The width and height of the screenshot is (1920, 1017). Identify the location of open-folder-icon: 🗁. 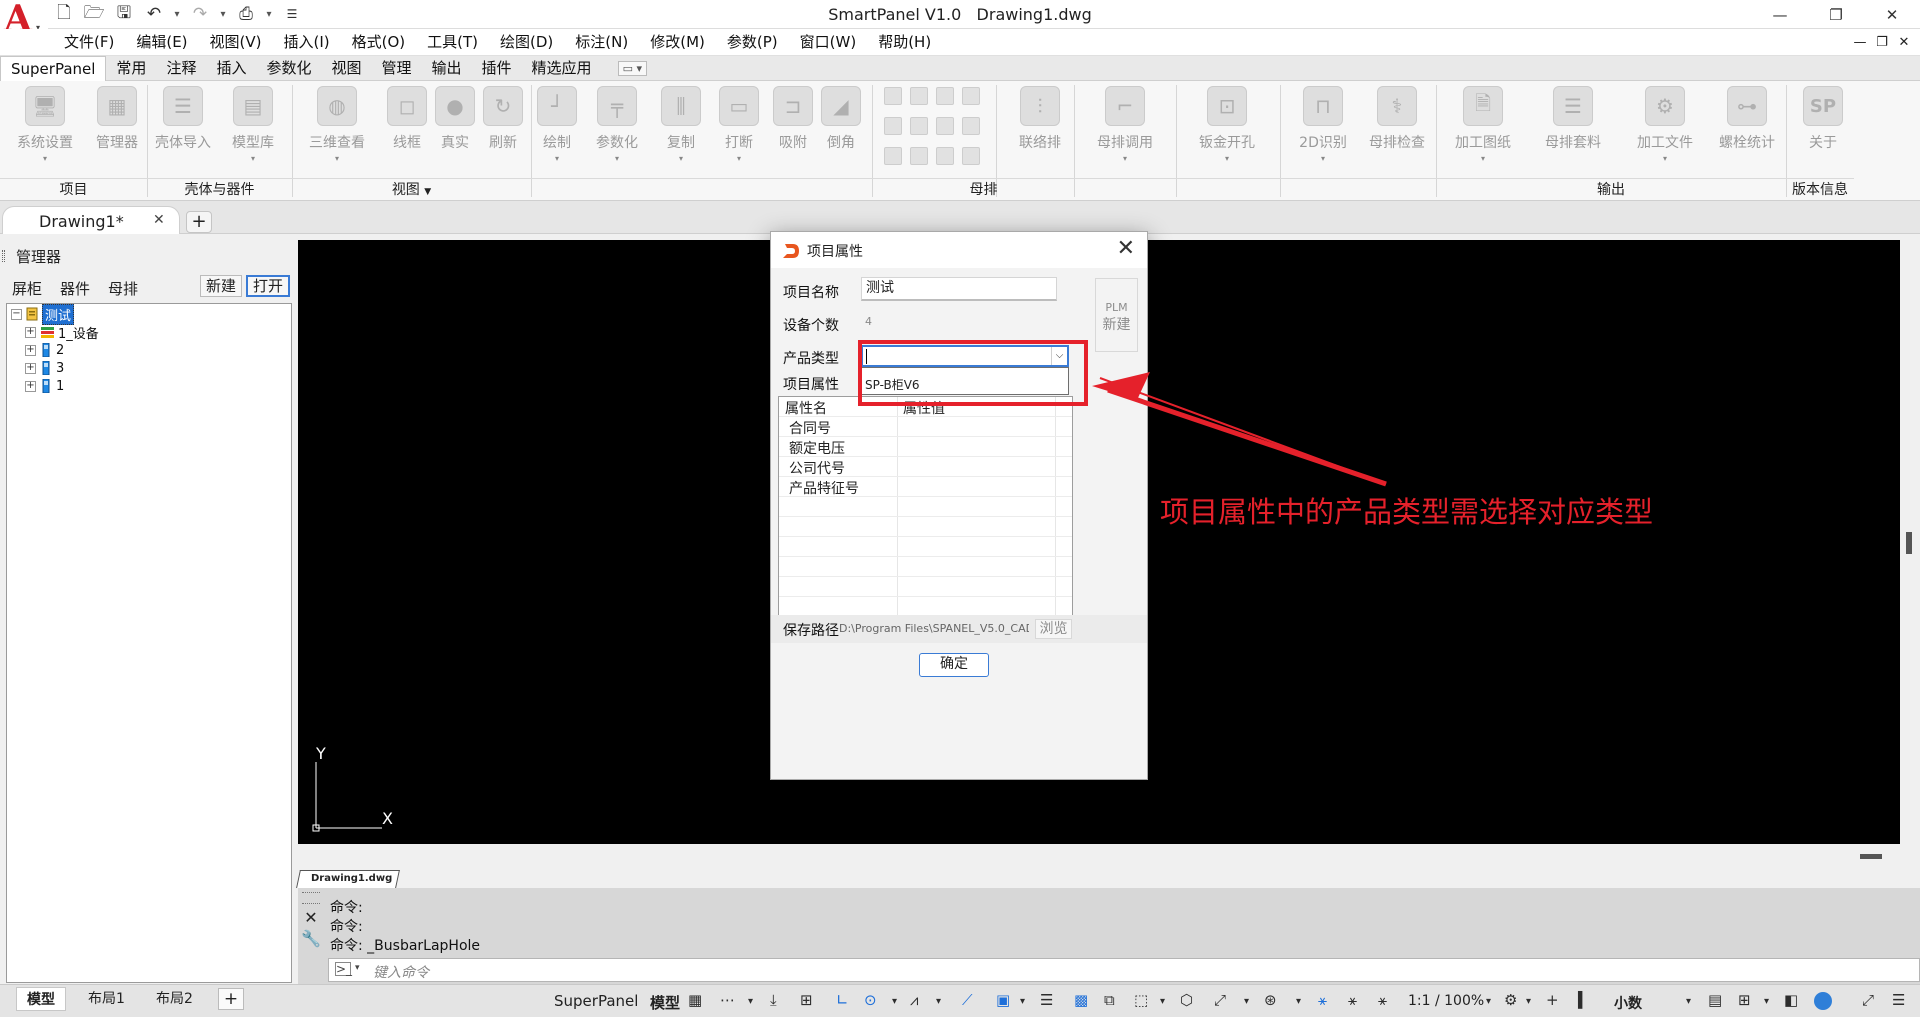
(94, 14).